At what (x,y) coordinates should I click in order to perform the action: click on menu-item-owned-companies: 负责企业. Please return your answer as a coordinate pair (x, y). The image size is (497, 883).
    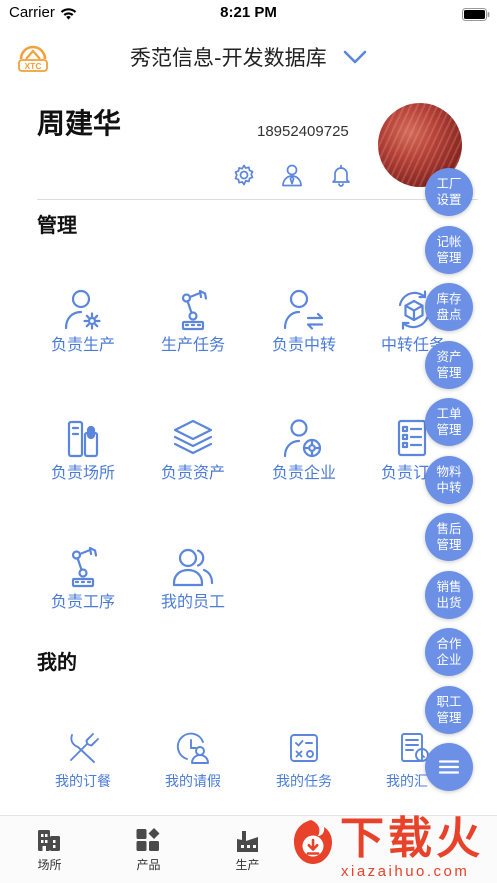
    Looking at the image, I should click on (304, 449).